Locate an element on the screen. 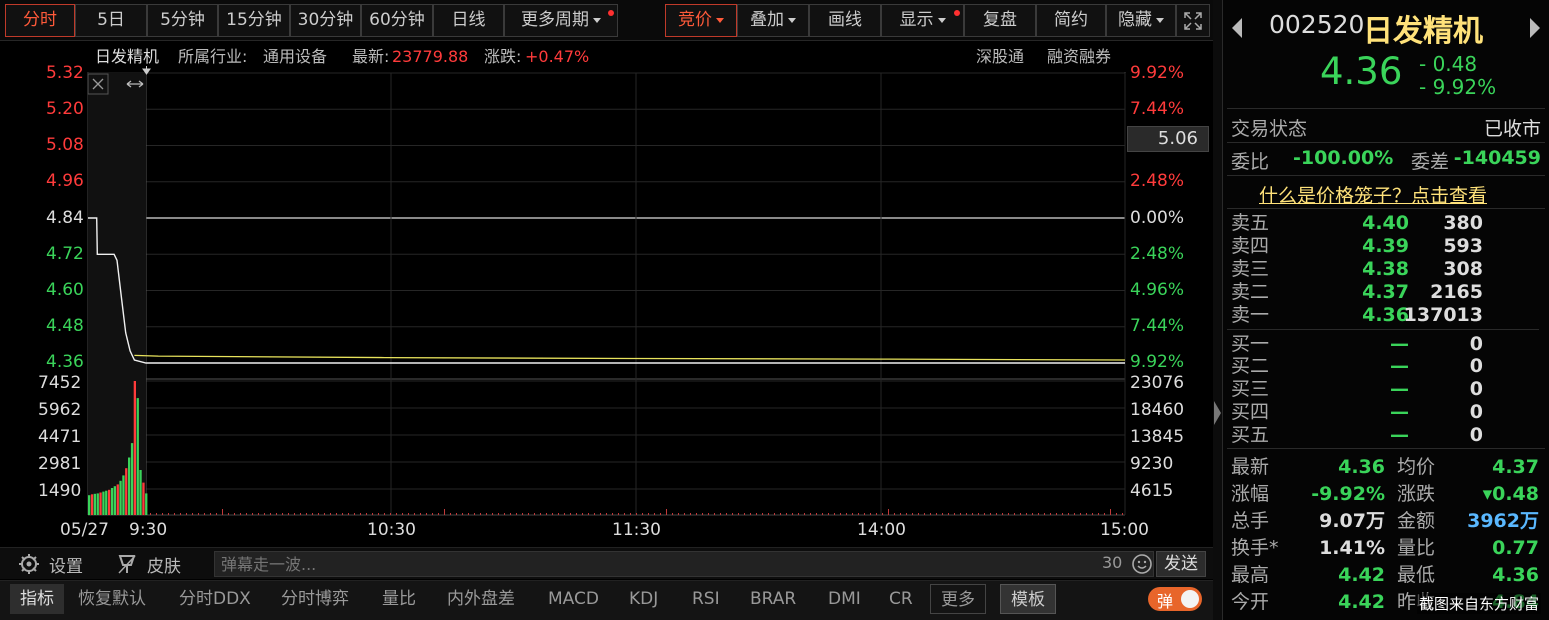 The height and width of the screenshot is (620, 1549). draw-line-button: 画线 is located at coordinates (845, 20).